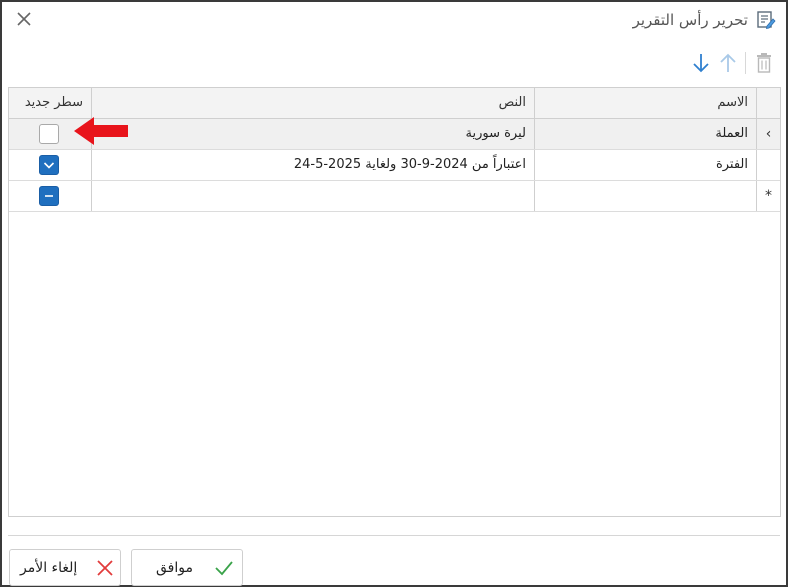  I want to click on cancel-button-label: إلغاء الأمر, so click(49, 568).